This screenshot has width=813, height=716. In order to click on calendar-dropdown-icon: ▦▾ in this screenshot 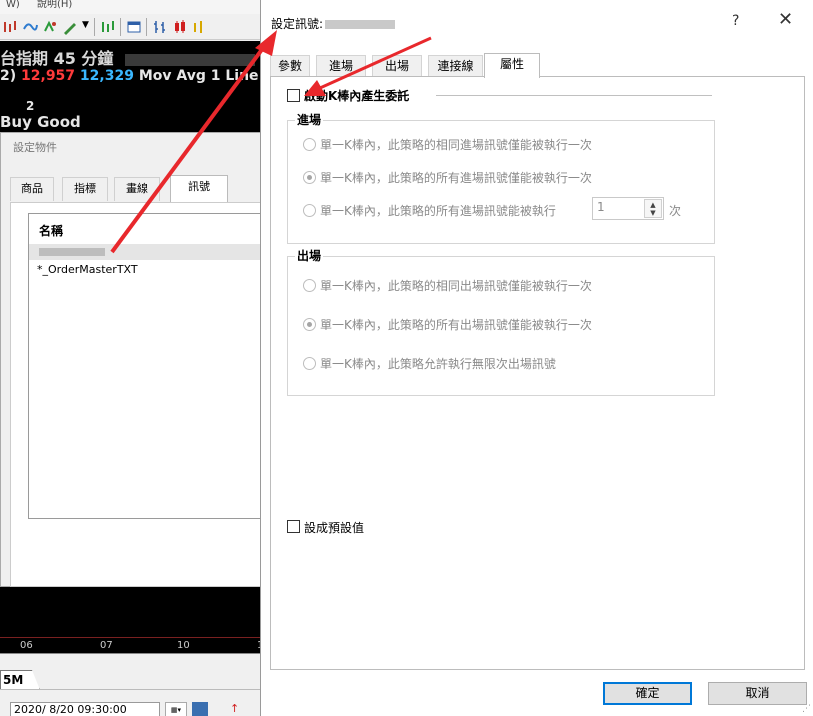, I will do `click(176, 709)`.